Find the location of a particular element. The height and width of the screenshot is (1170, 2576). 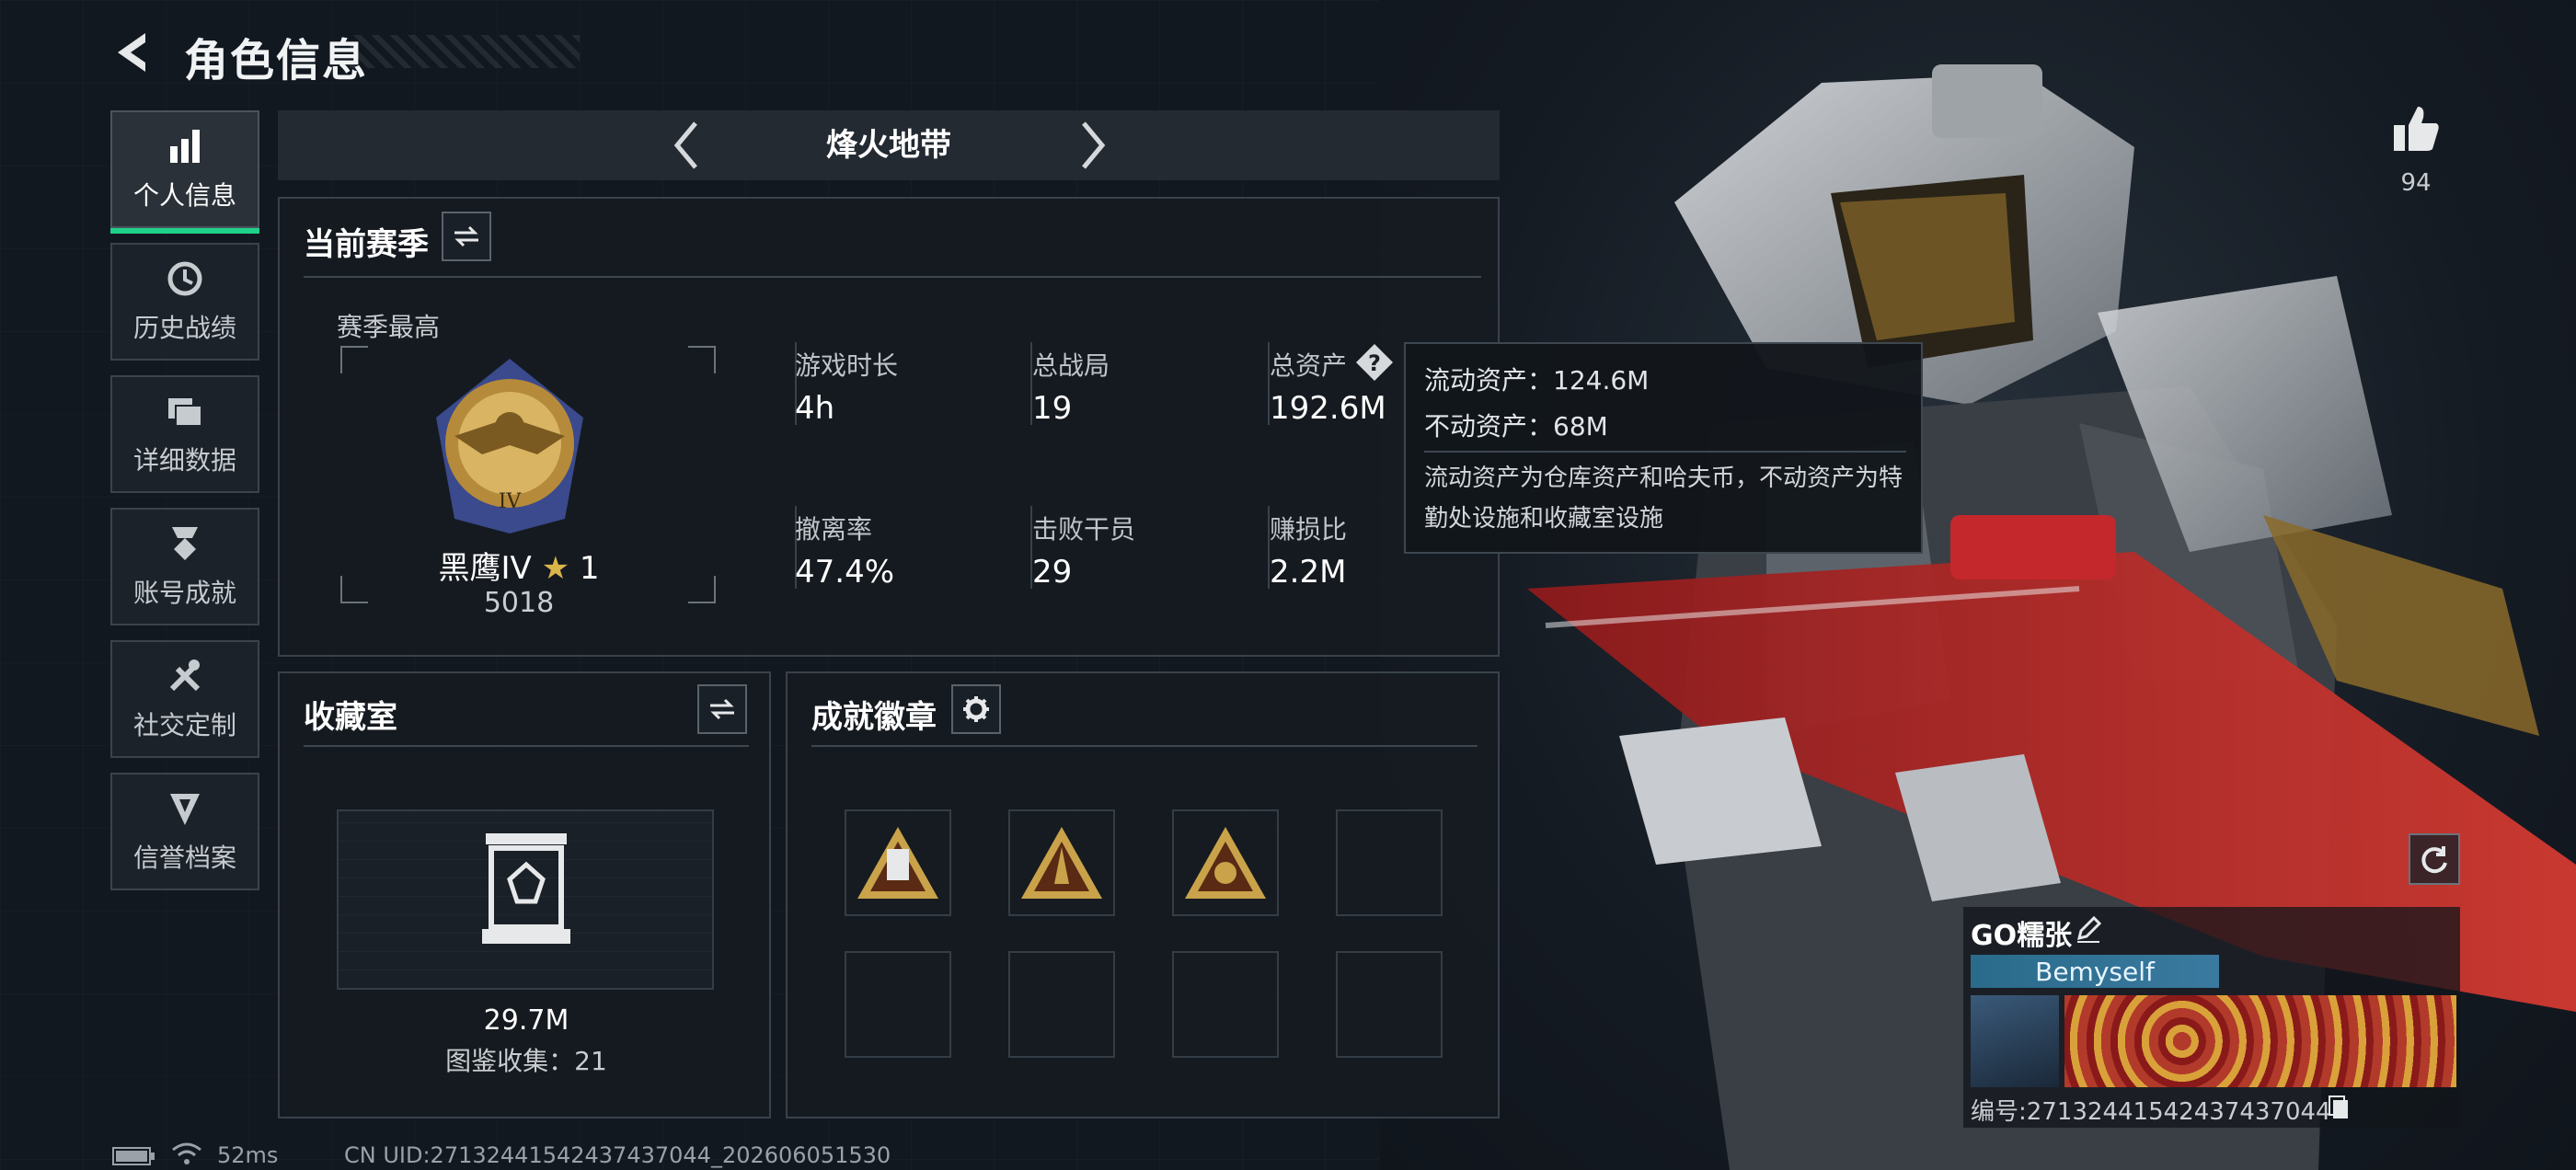

tooltip-fixed-assets: 不动资产：68M is located at coordinates (1516, 426).